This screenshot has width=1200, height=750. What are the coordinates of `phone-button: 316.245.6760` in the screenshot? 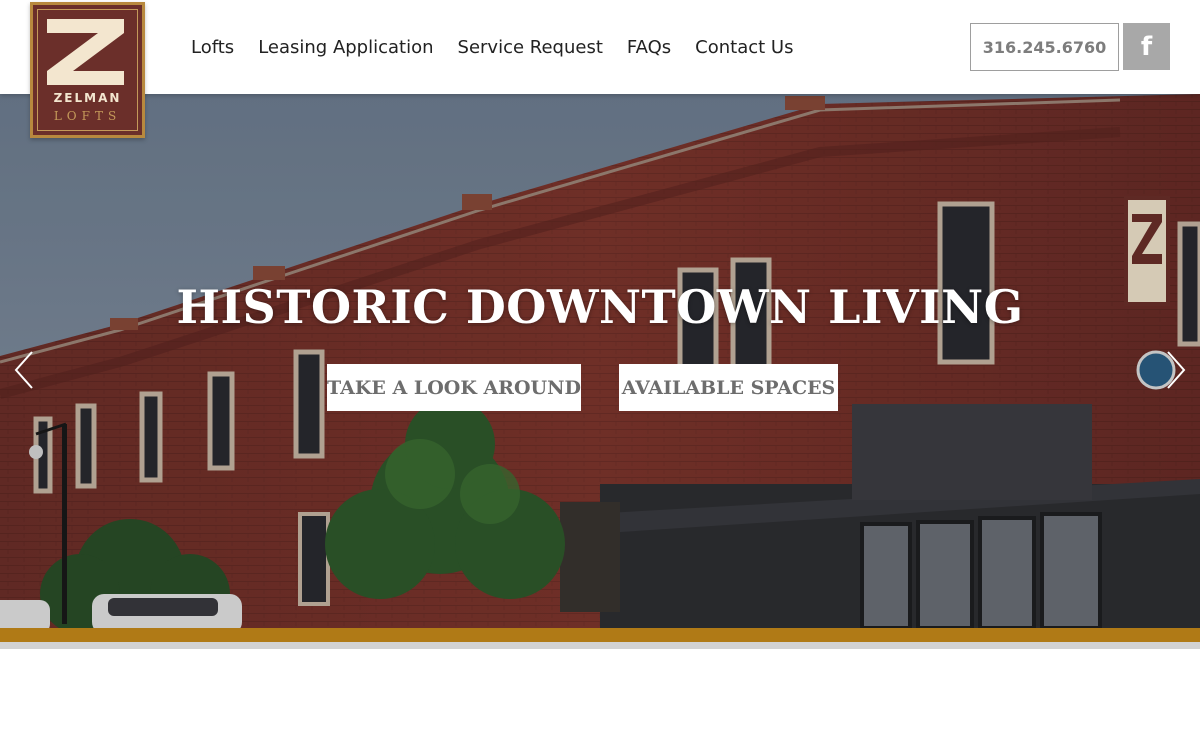 It's located at (1044, 47).